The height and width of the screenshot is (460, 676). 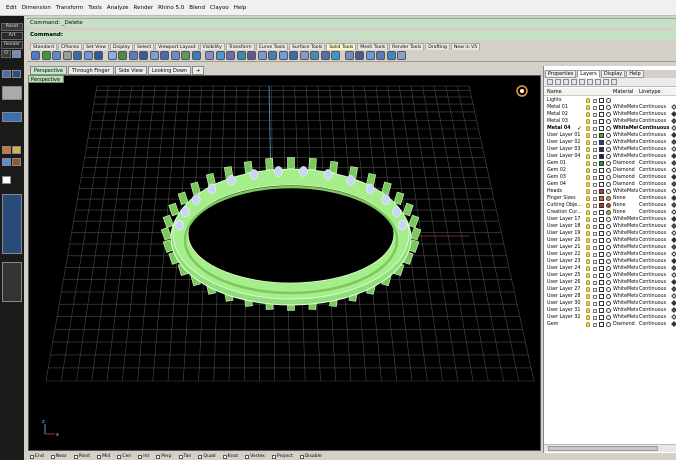 What do you see at coordinates (610, 142) in the screenshot?
I see `layer-row: User Layer 02 WhiteMetal Continuous` at bounding box center [610, 142].